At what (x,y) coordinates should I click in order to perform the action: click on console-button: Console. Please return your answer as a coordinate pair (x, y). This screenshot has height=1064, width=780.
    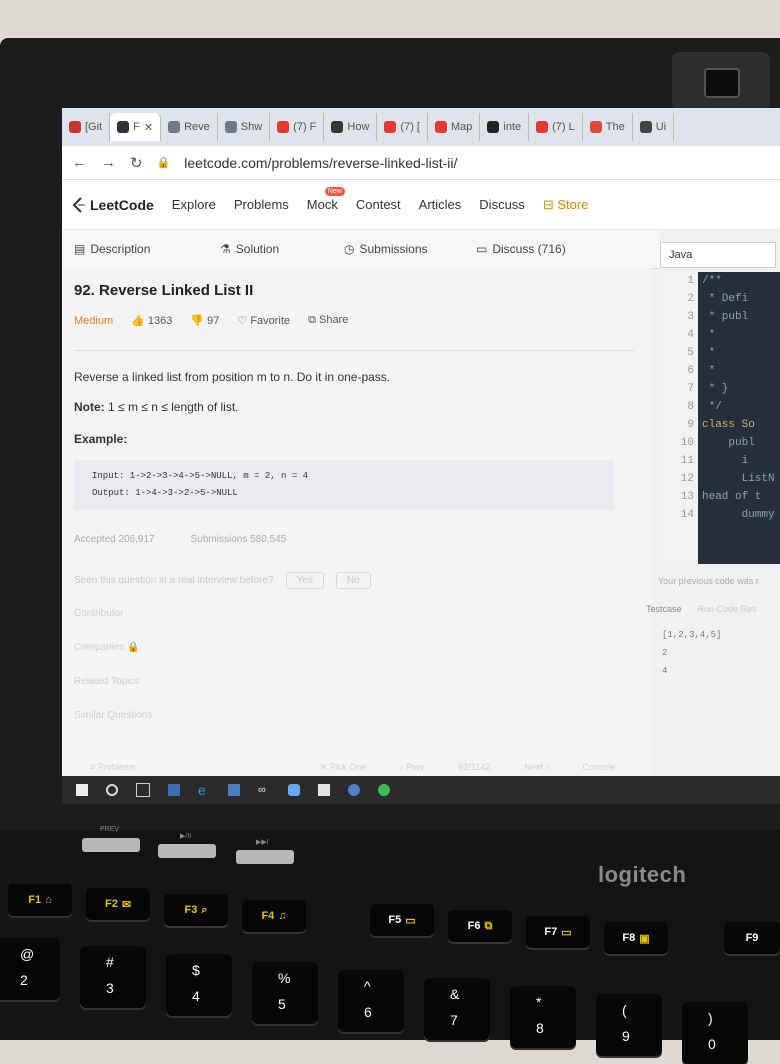
    Looking at the image, I should click on (598, 767).